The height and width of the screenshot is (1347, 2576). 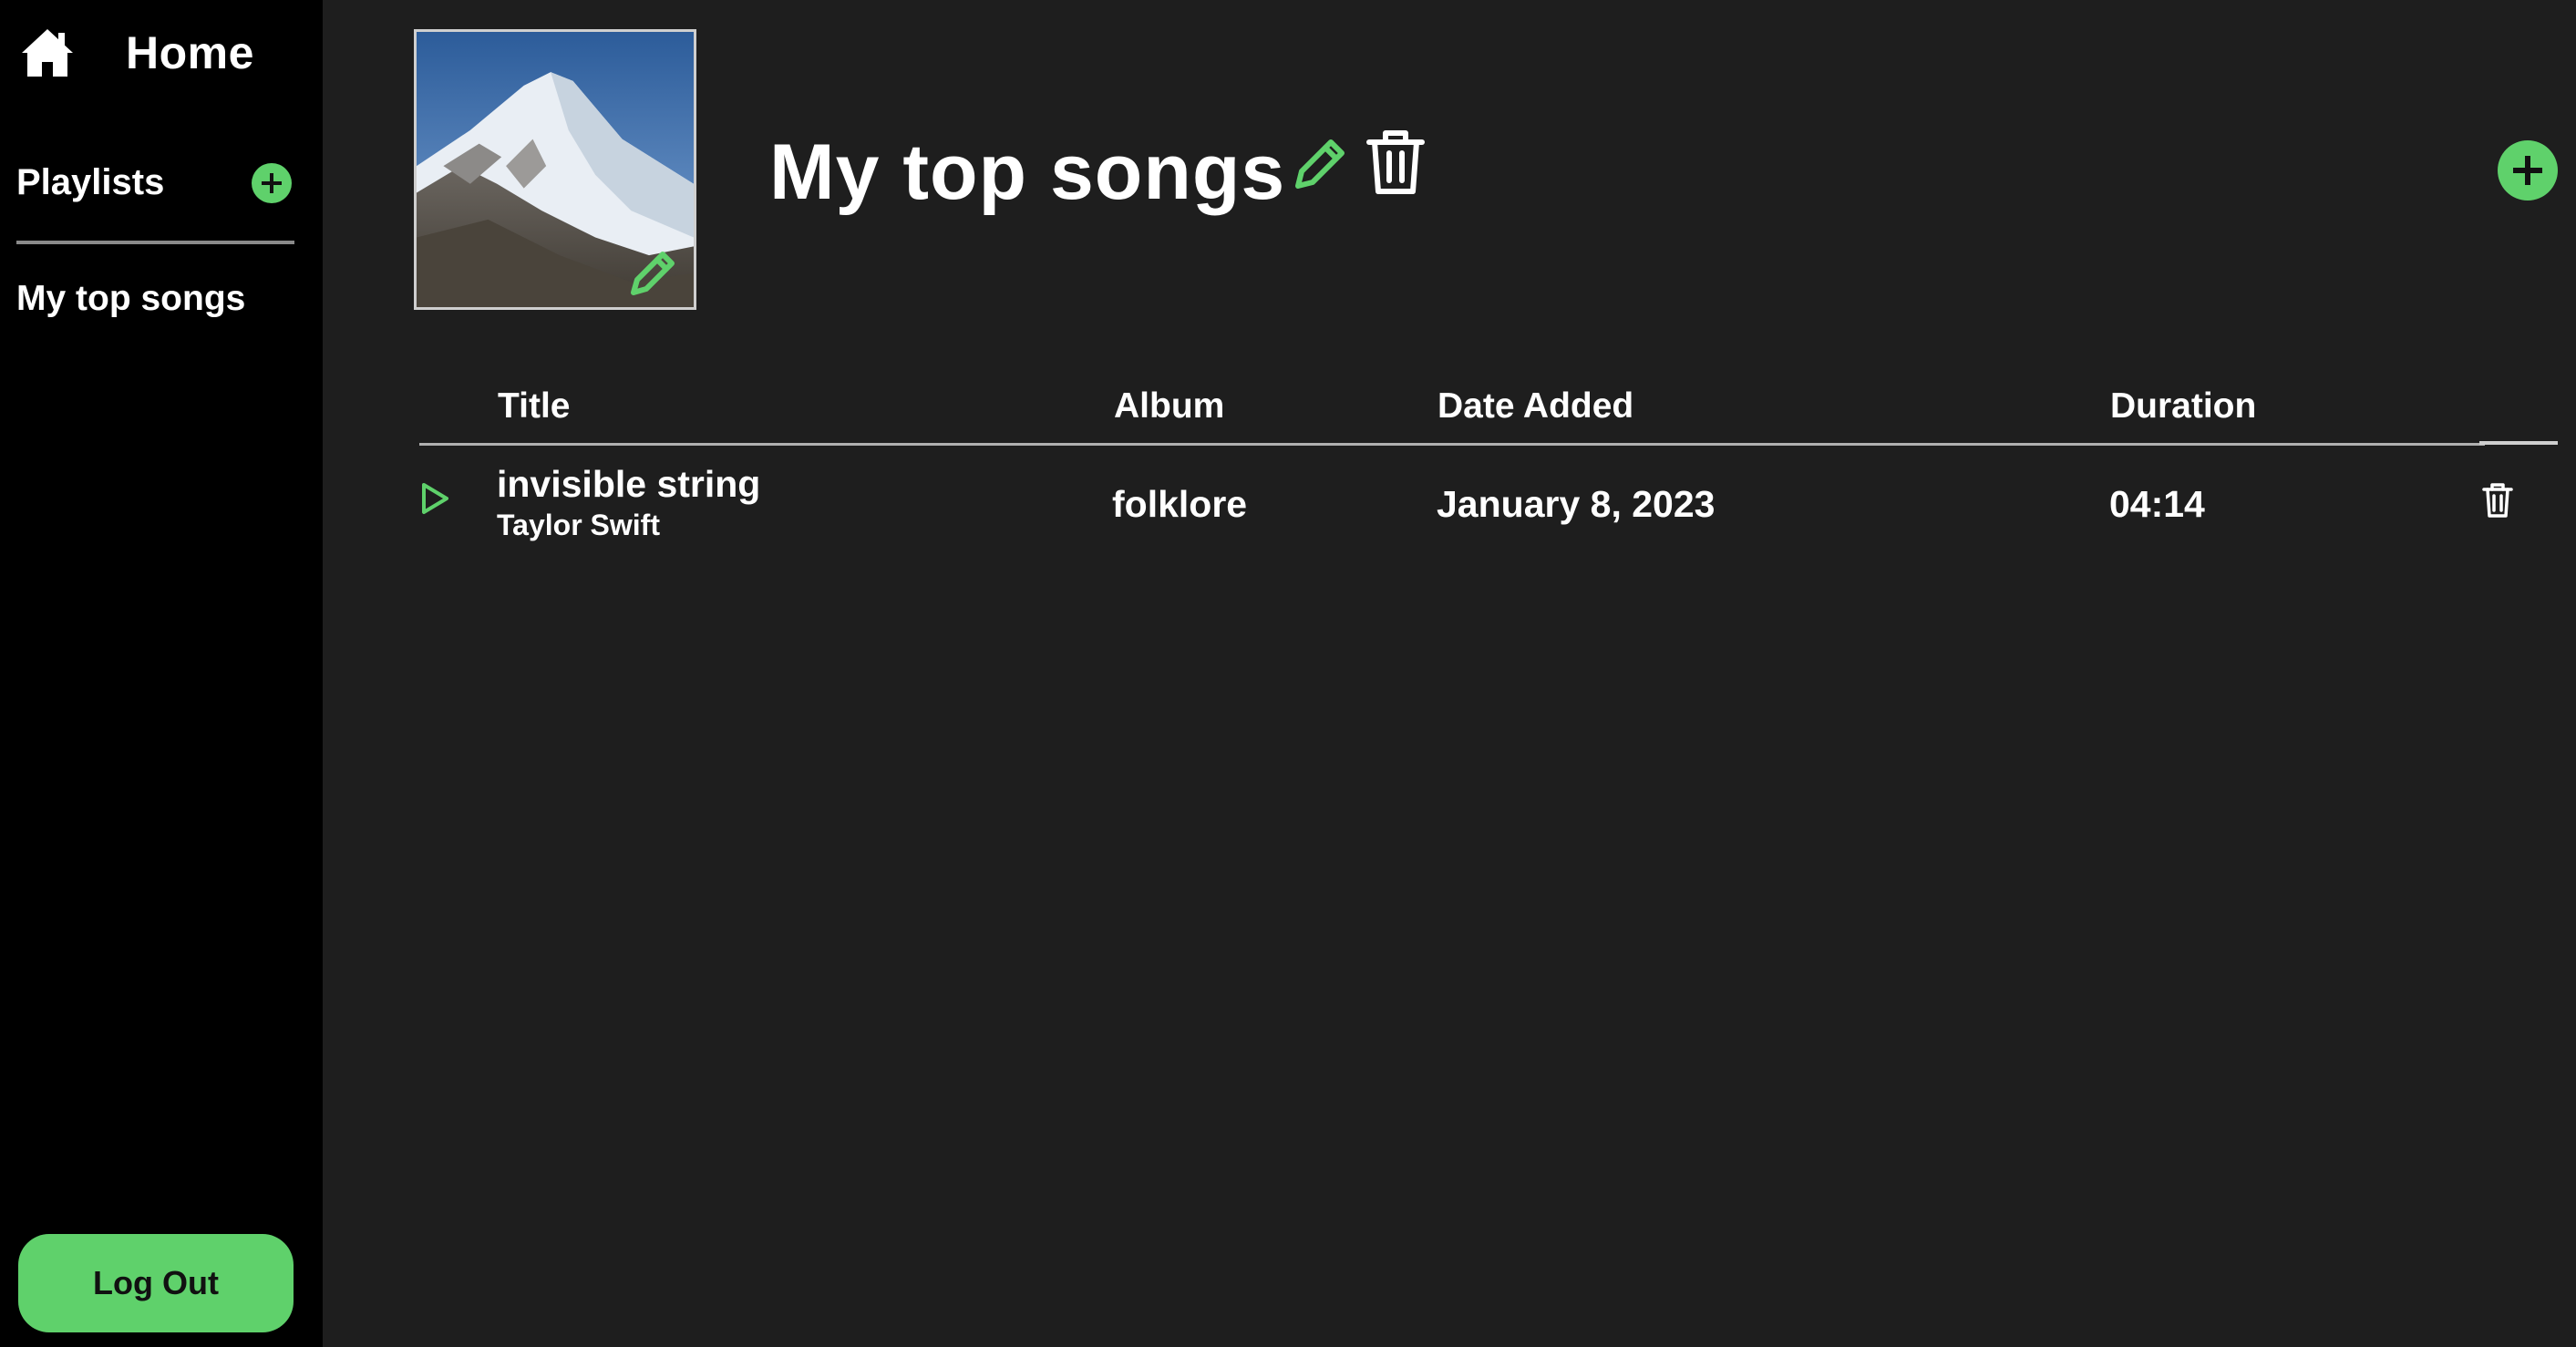 What do you see at coordinates (161, 673) in the screenshot?
I see `sidebar: Home Playlists My top songs Log Out` at bounding box center [161, 673].